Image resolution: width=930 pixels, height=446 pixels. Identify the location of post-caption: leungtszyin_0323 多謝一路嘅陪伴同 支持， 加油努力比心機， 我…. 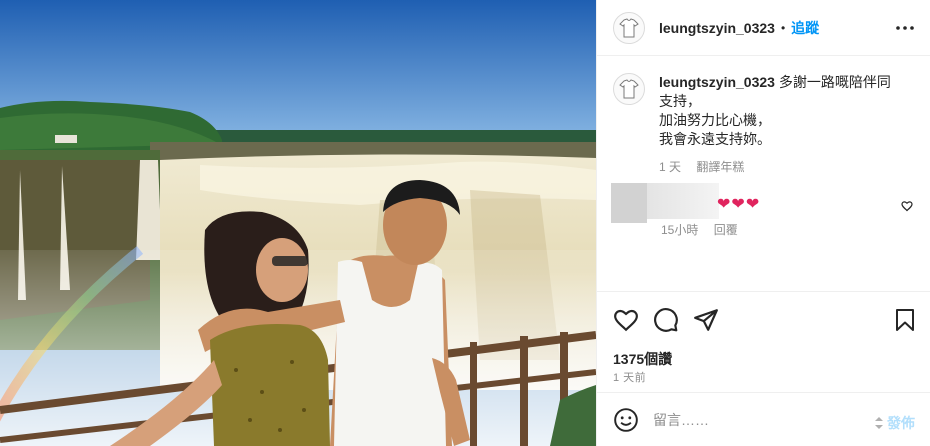
(764, 125).